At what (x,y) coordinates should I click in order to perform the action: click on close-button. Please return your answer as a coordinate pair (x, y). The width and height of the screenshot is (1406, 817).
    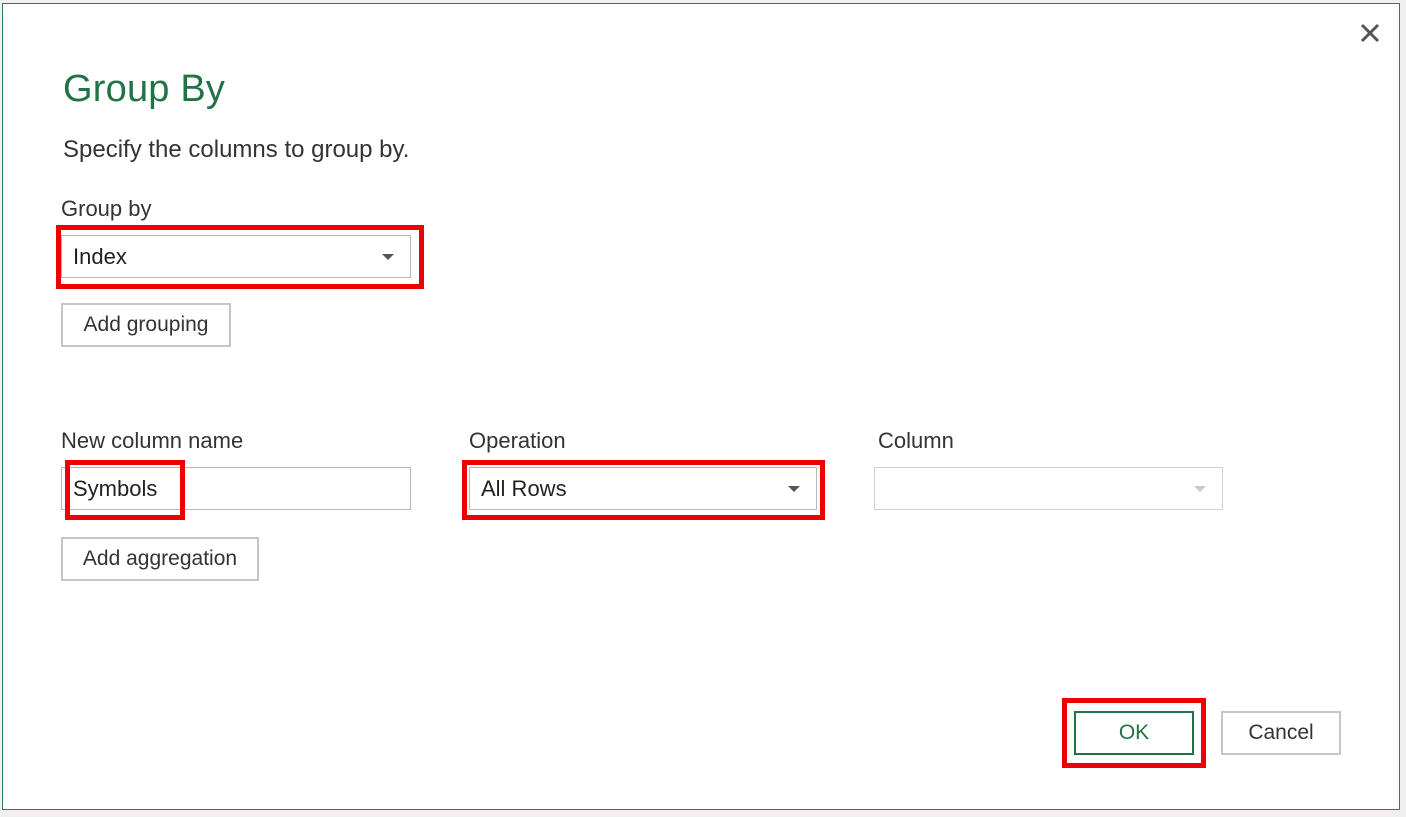
    Looking at the image, I should click on (1370, 33).